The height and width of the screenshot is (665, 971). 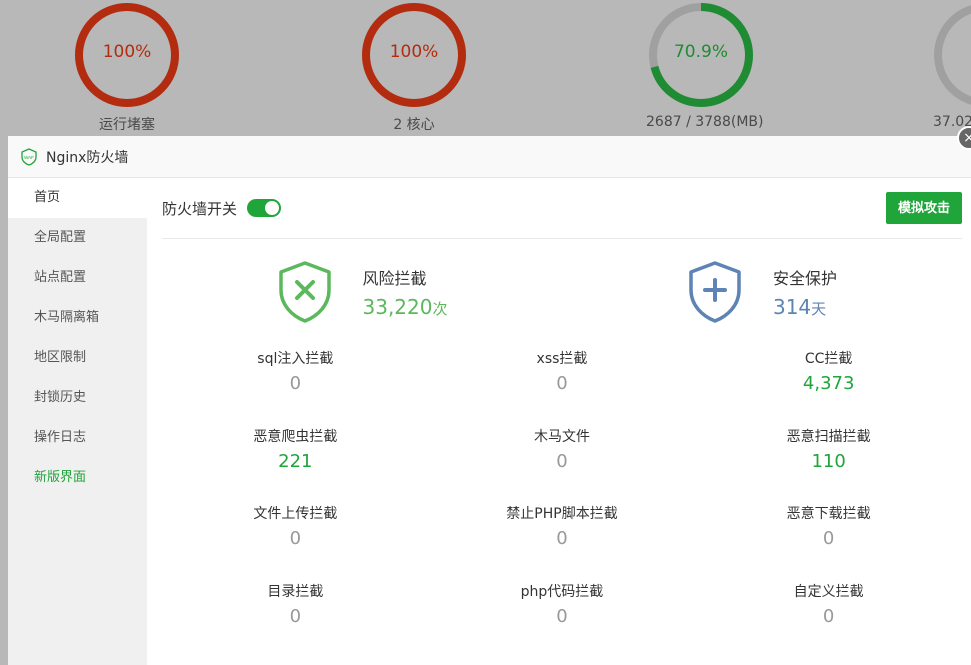 I want to click on stat-label: 木马文件, so click(x=561, y=436).